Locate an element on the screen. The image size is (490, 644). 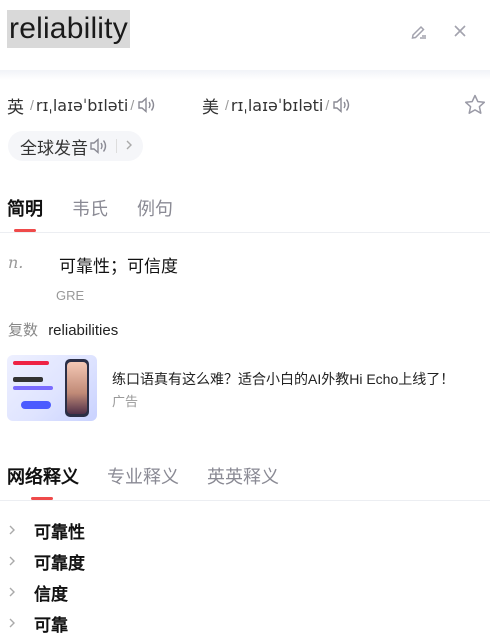
uk-phonetic: 英 / rɪˌlaɪəˈbɪləti / is located at coordinates (82, 105).